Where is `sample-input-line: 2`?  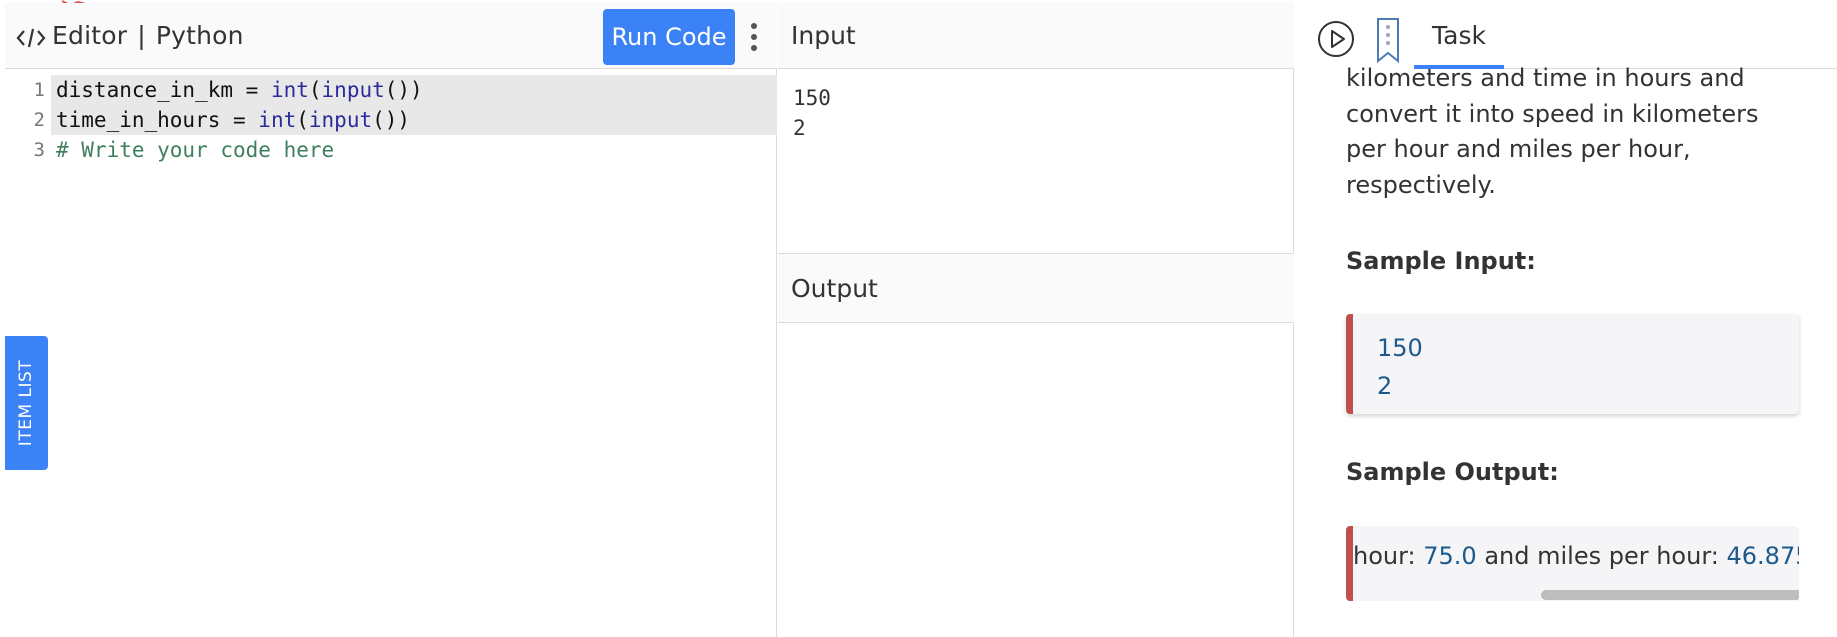
sample-input-line: 2 is located at coordinates (1385, 386).